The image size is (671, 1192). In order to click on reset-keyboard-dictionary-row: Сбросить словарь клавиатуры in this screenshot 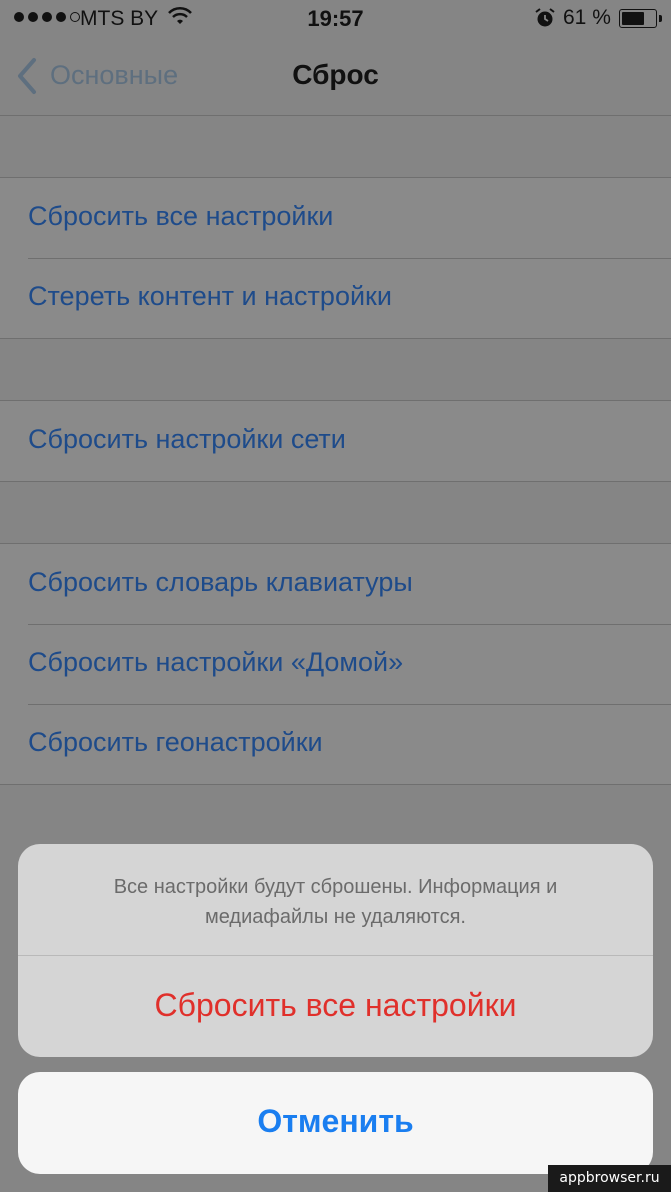, I will do `click(335, 584)`.